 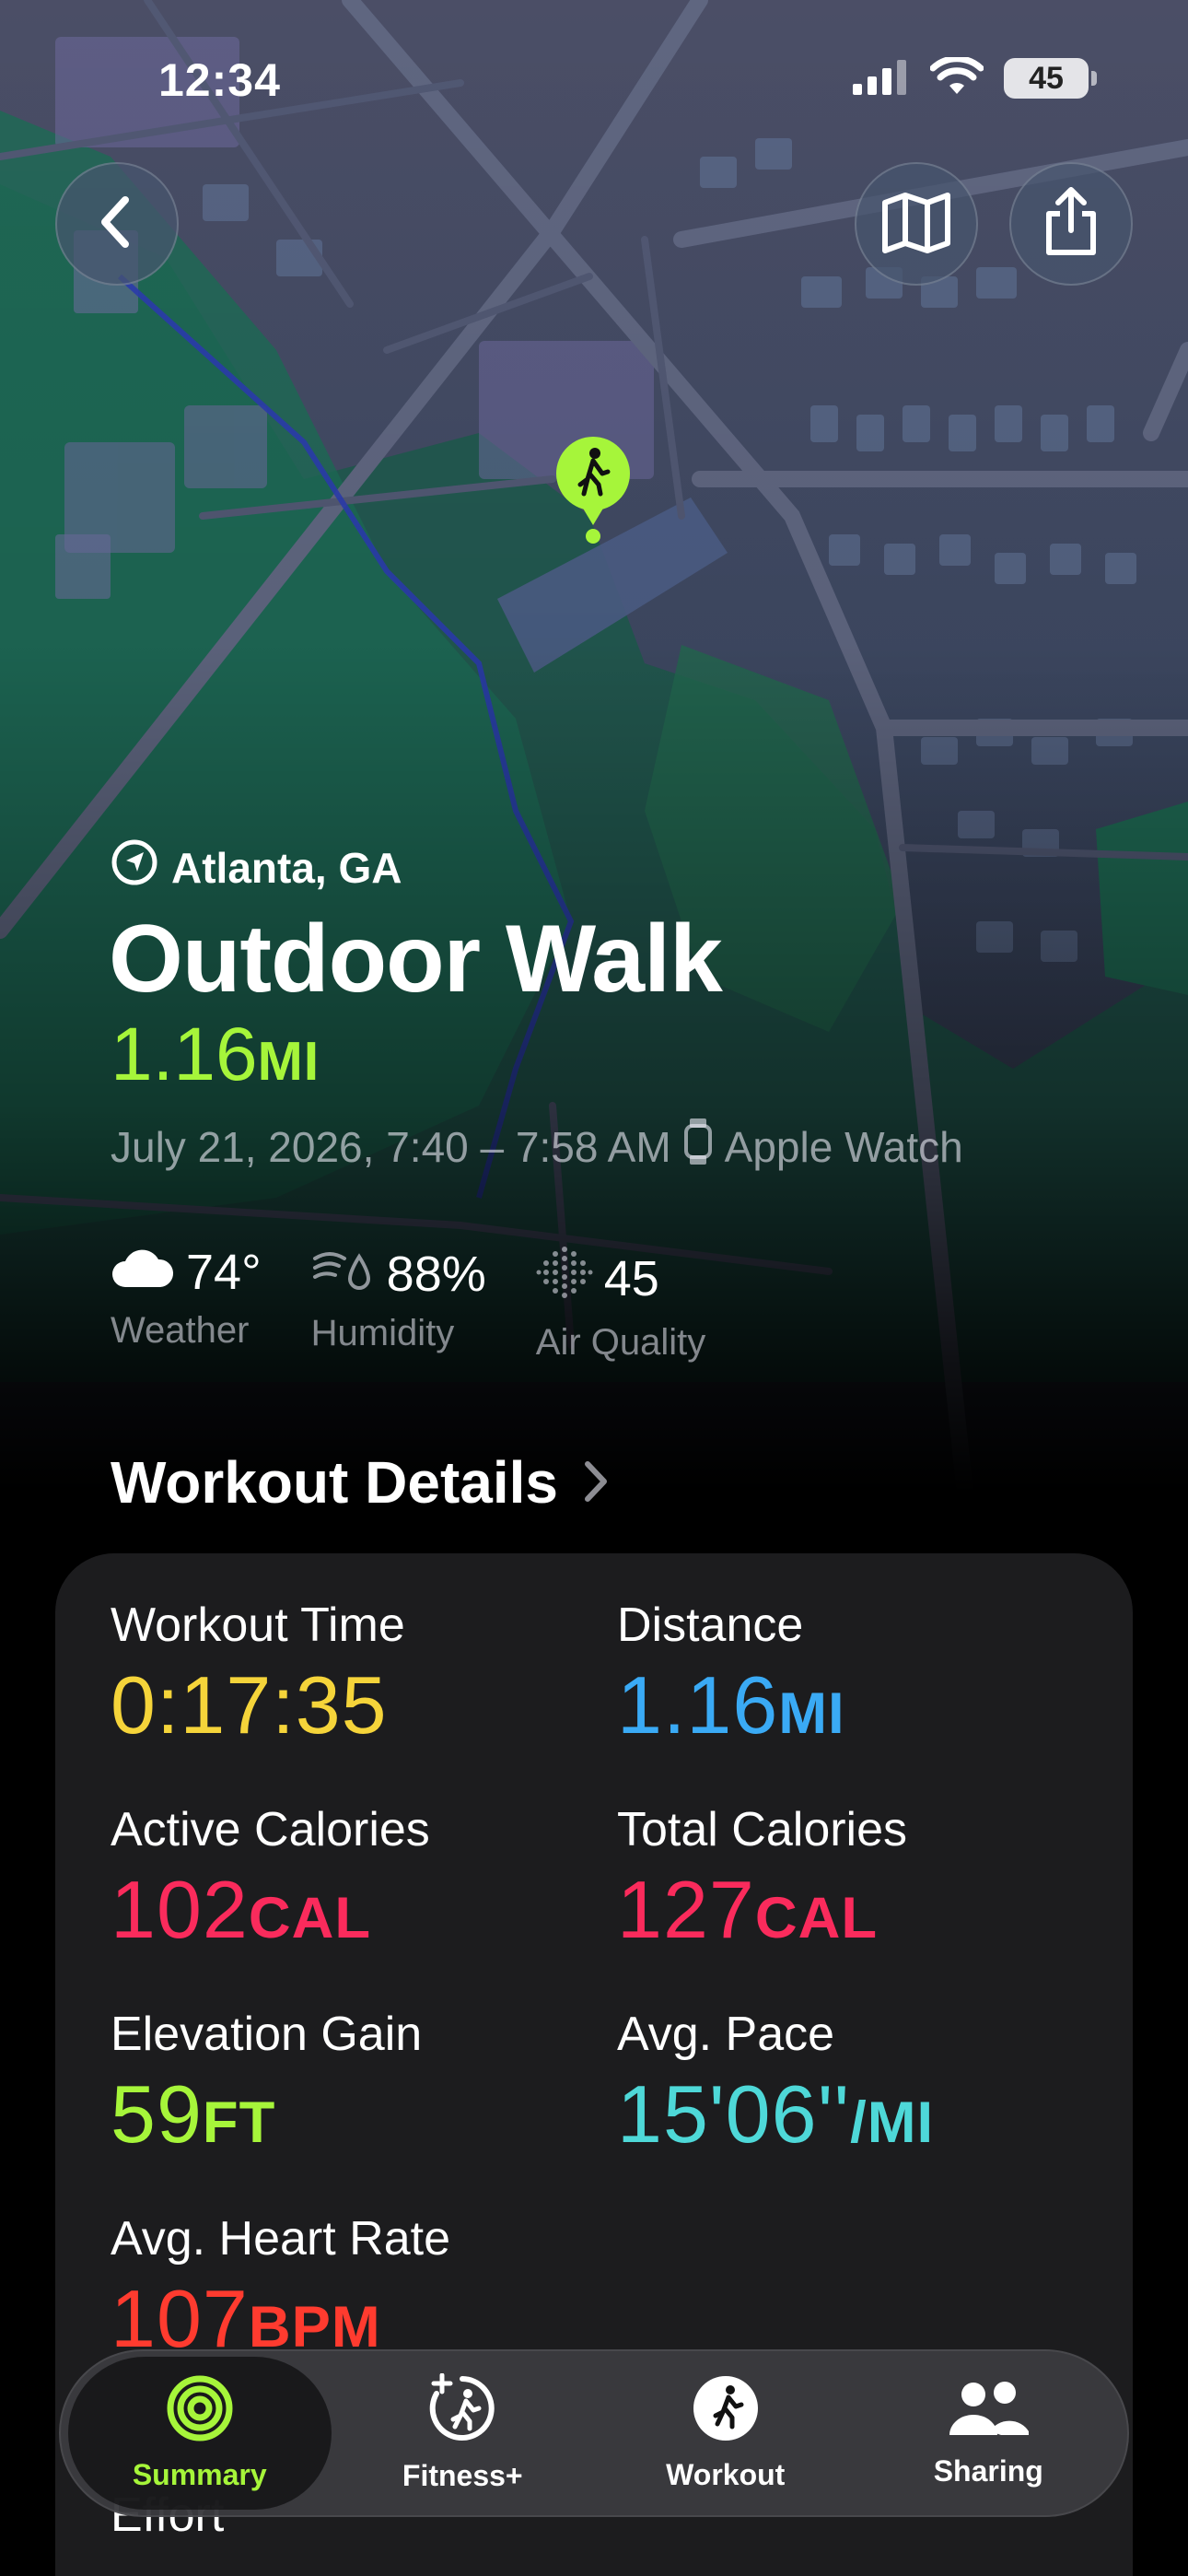 What do you see at coordinates (726, 2474) in the screenshot?
I see `tab-label: Workout` at bounding box center [726, 2474].